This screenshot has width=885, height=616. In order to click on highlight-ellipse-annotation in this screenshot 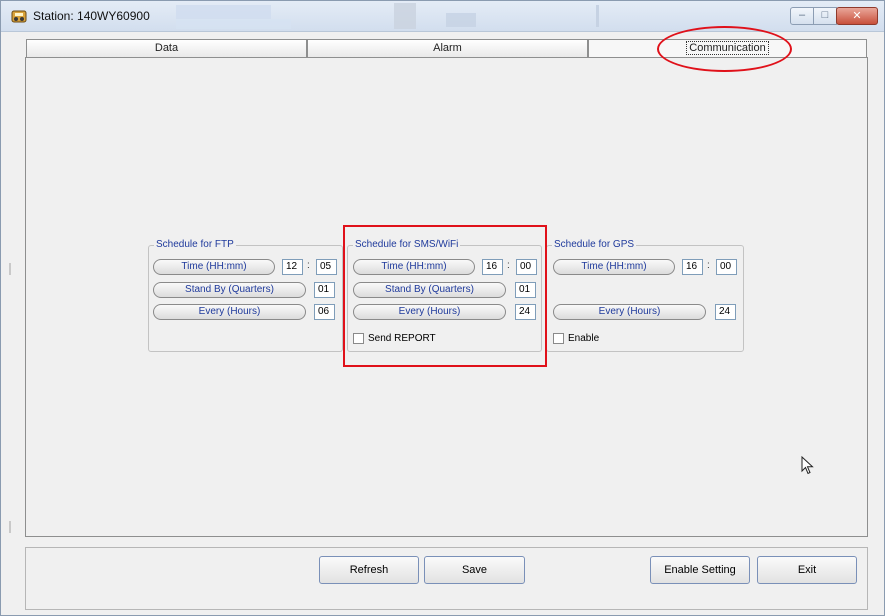, I will do `click(724, 49)`.